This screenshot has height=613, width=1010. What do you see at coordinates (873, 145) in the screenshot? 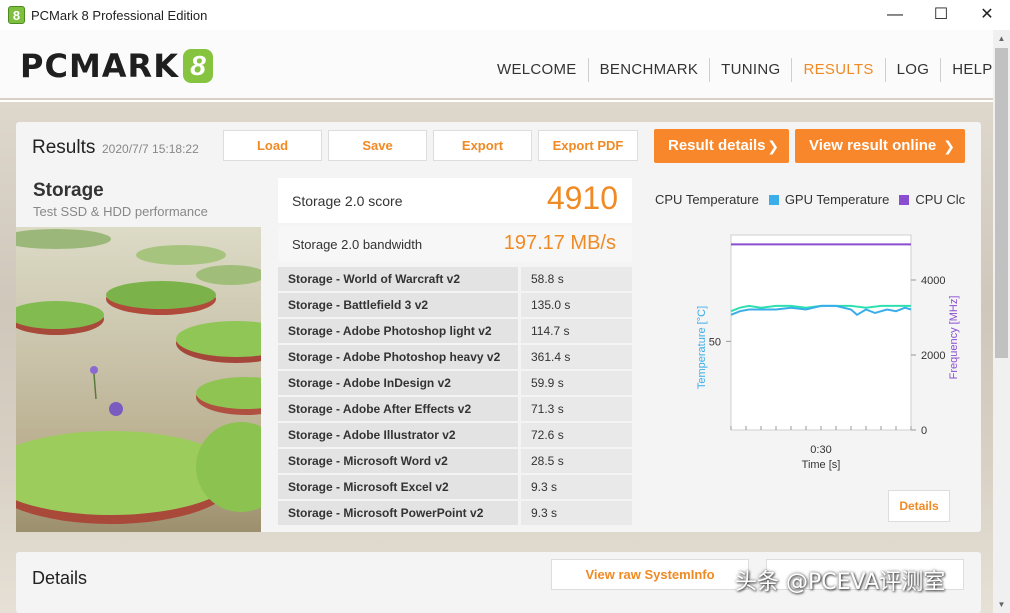
I see `view-online-label: View result online` at bounding box center [873, 145].